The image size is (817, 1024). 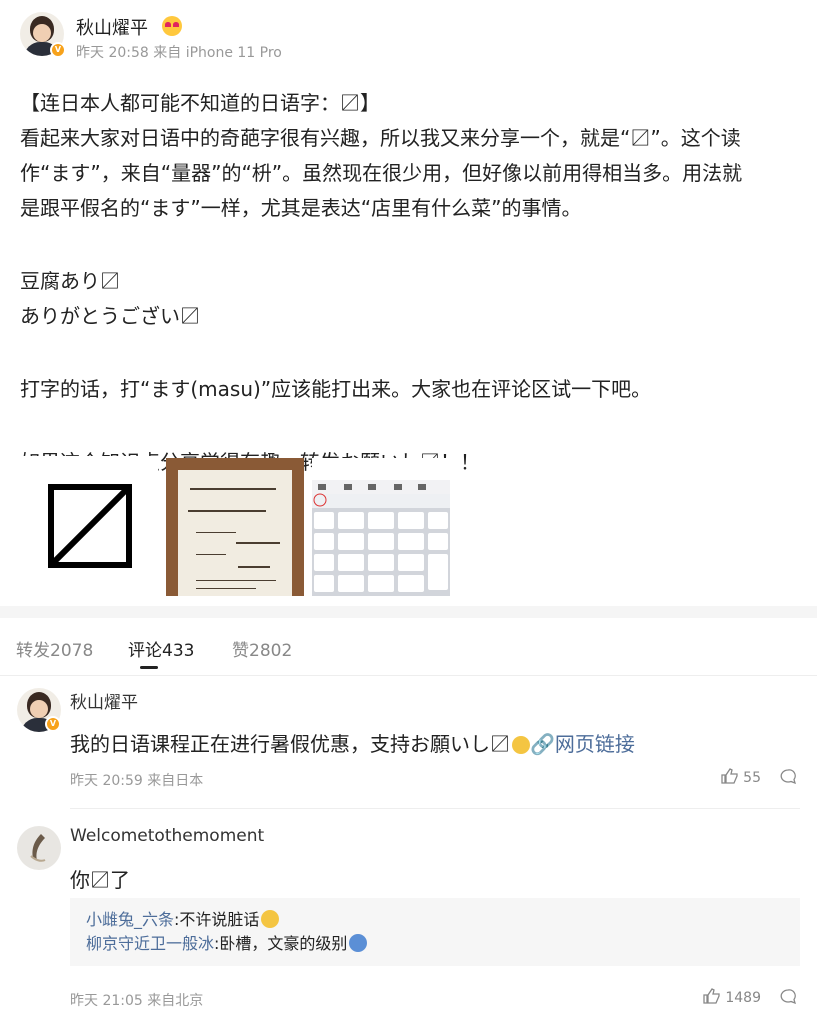 What do you see at coordinates (595, 744) in the screenshot?
I see `web-link: 网页链接` at bounding box center [595, 744].